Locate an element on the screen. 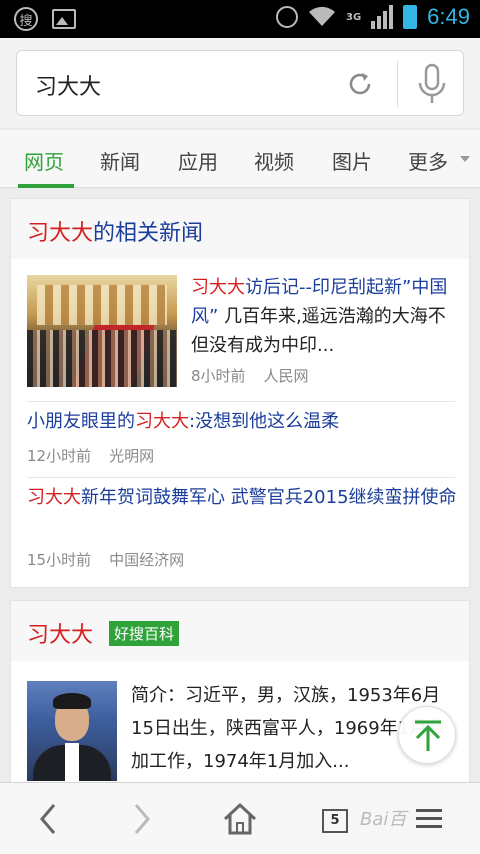 This screenshot has width=480, height=854. news-time: 15小时前 is located at coordinates (59, 560).